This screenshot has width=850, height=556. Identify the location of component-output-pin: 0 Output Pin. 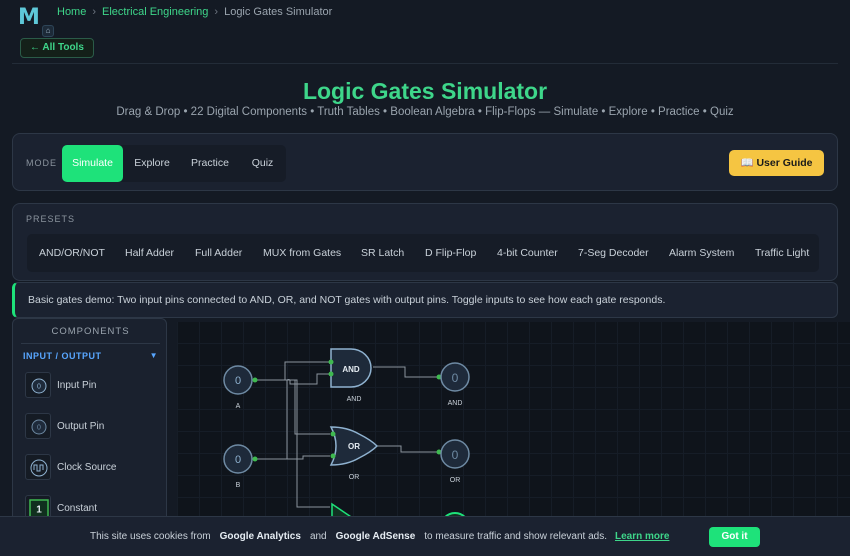
(92, 428).